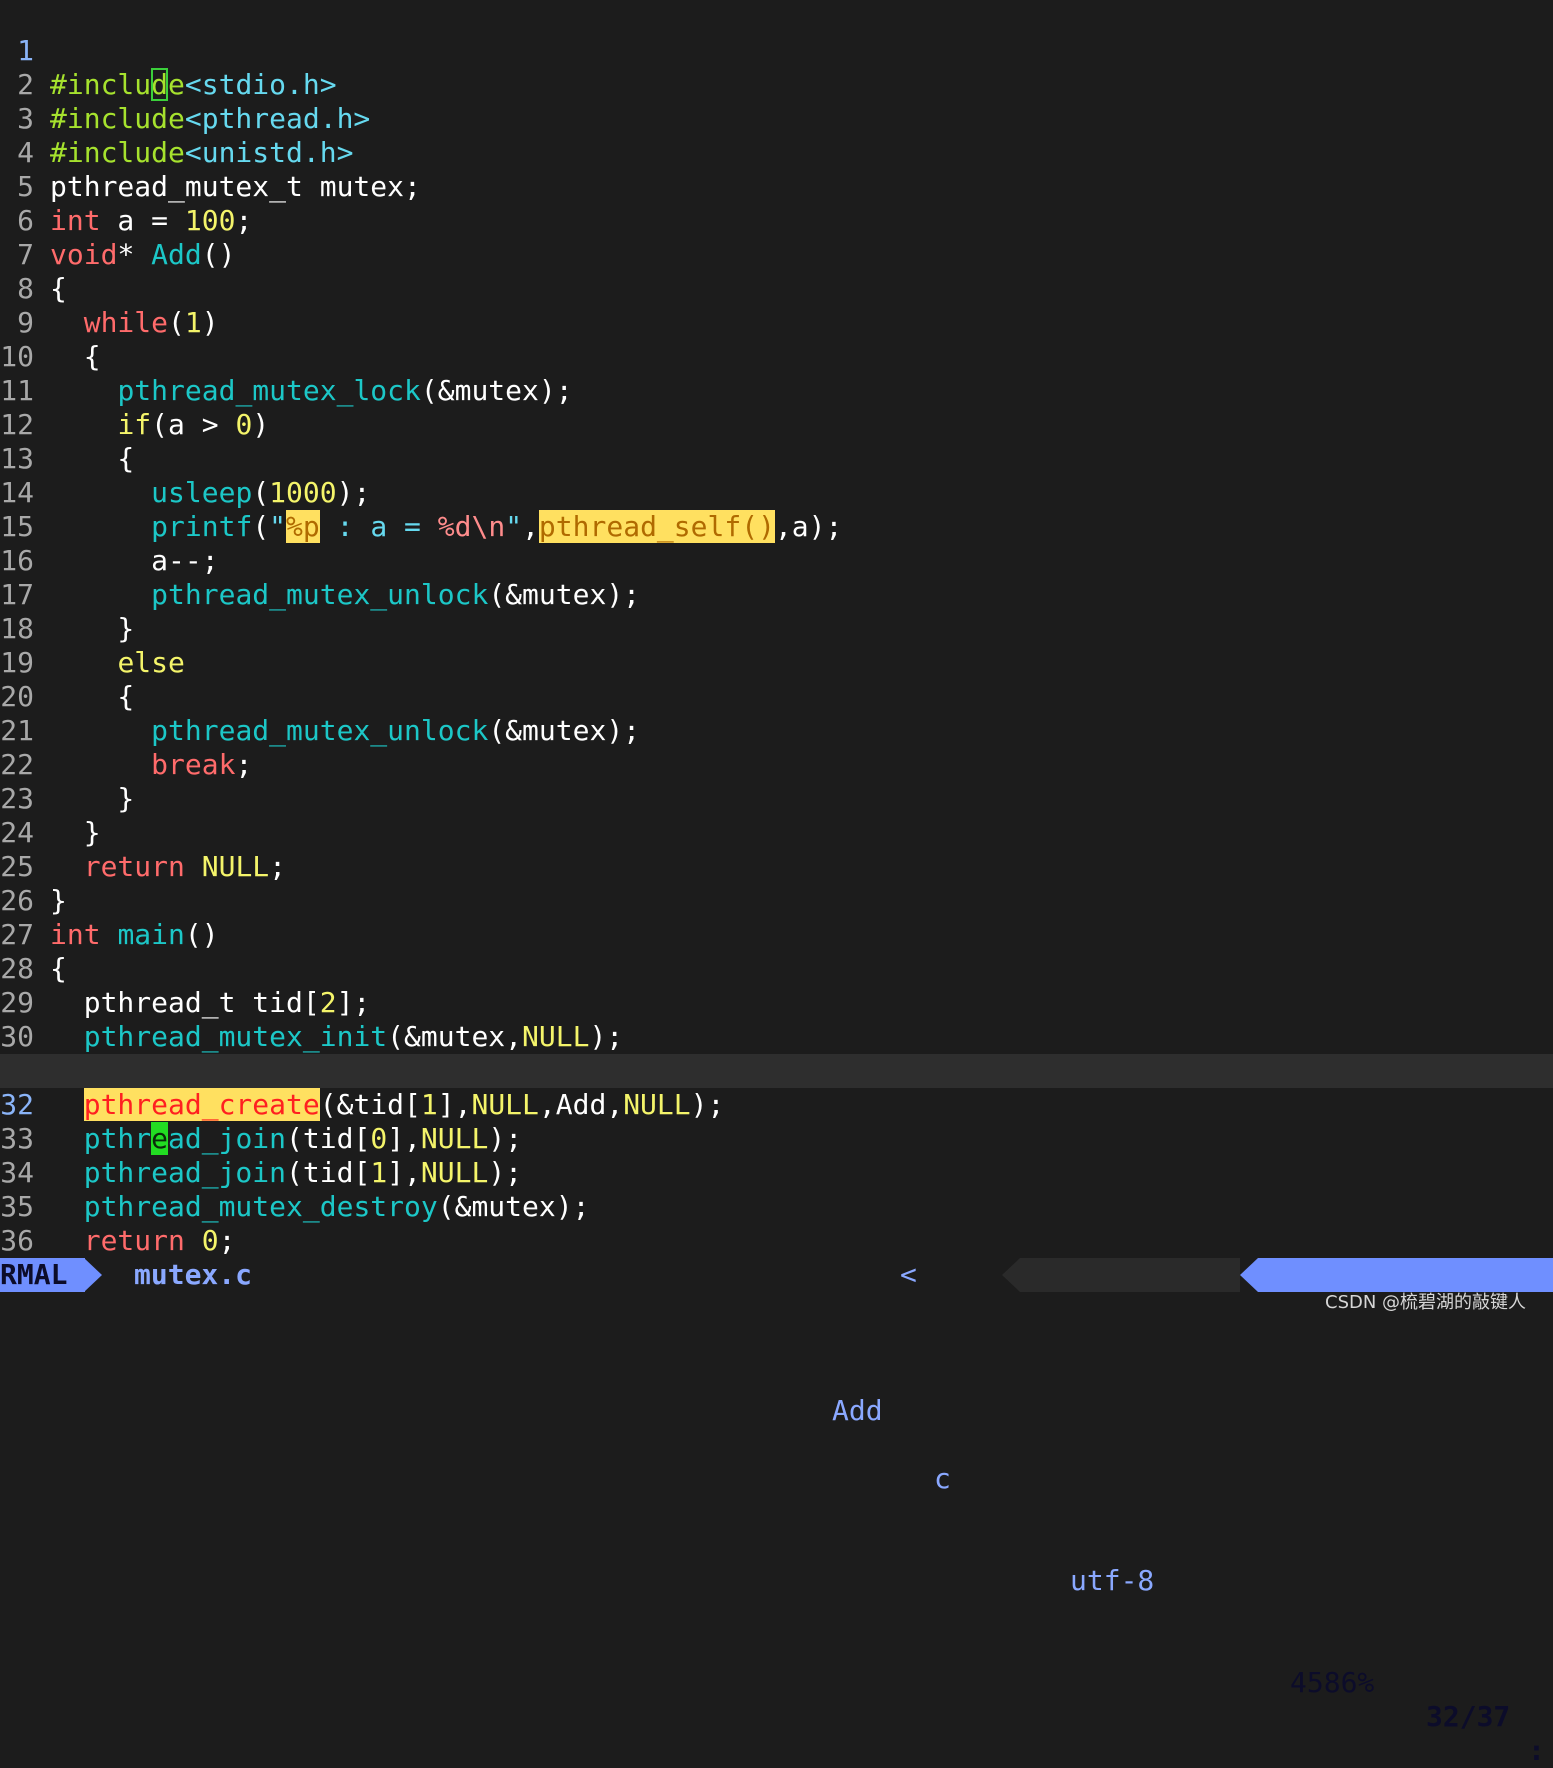 This screenshot has height=1768, width=1553. Describe the element at coordinates (776, 1206) in the screenshot. I see `code-line: 35 return 0;` at that location.